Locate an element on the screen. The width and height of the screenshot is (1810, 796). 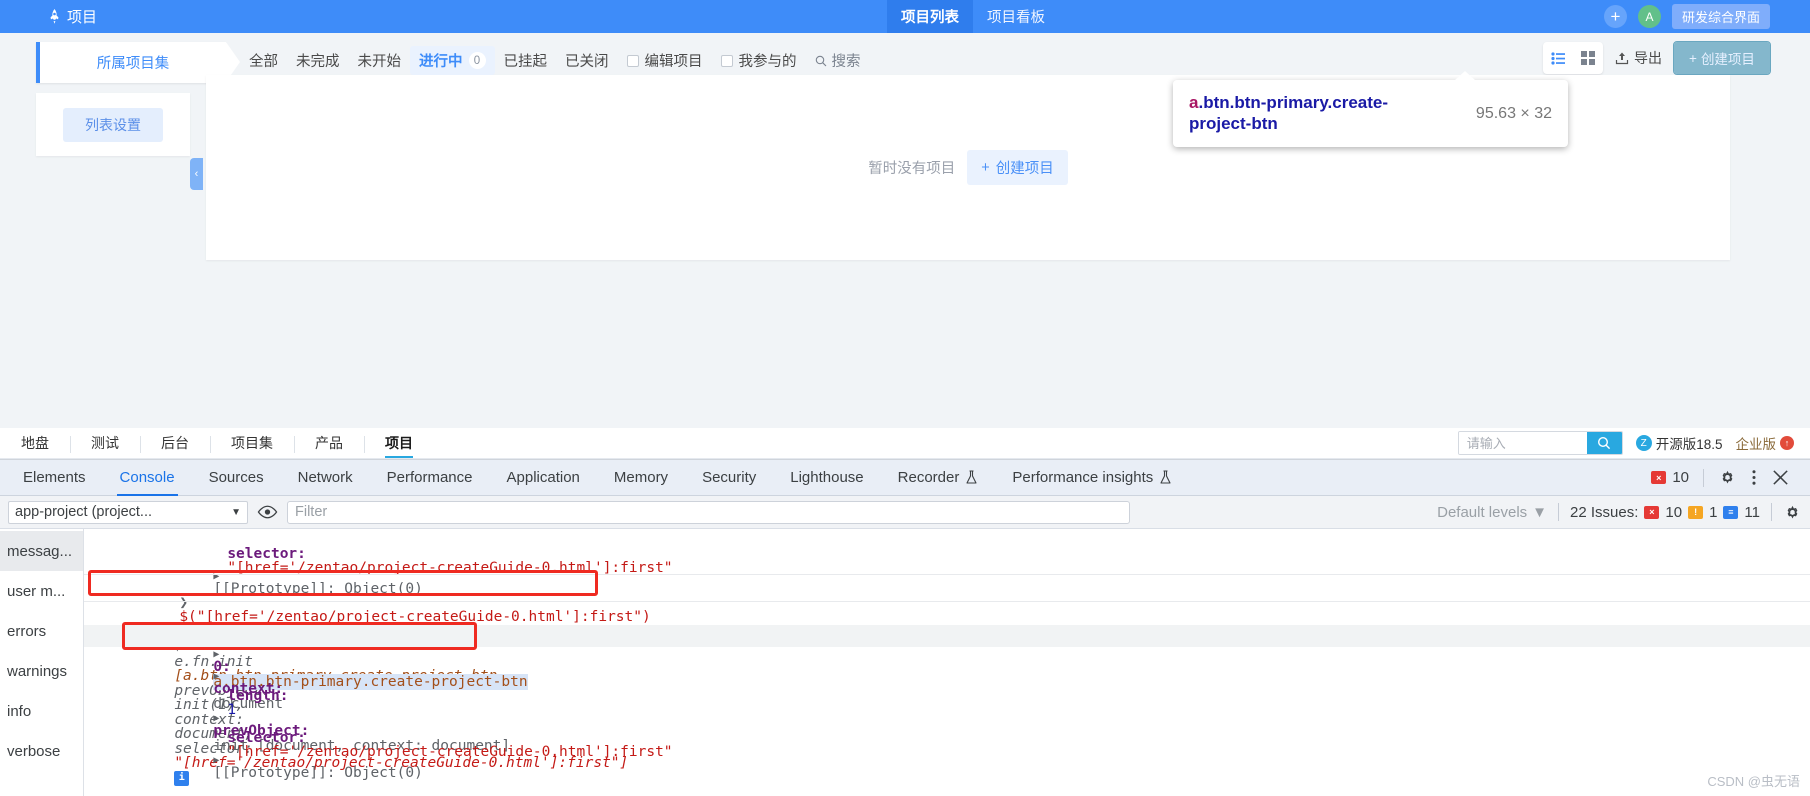
subnav-item-project: 项目 is located at coordinates (399, 445).